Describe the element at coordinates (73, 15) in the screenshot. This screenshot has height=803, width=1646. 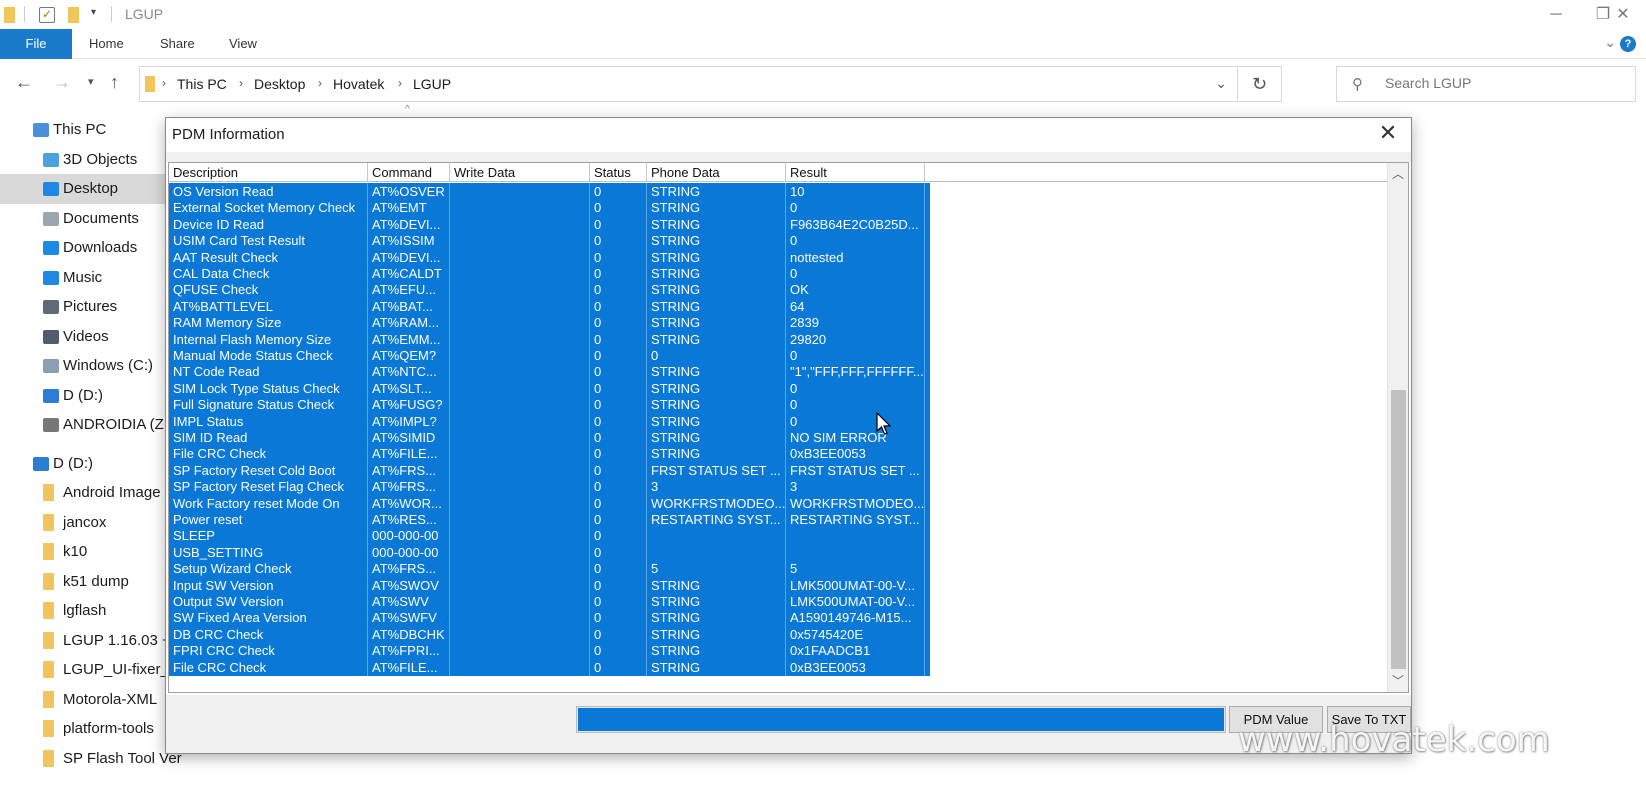
I see `new-folder-icon` at that location.